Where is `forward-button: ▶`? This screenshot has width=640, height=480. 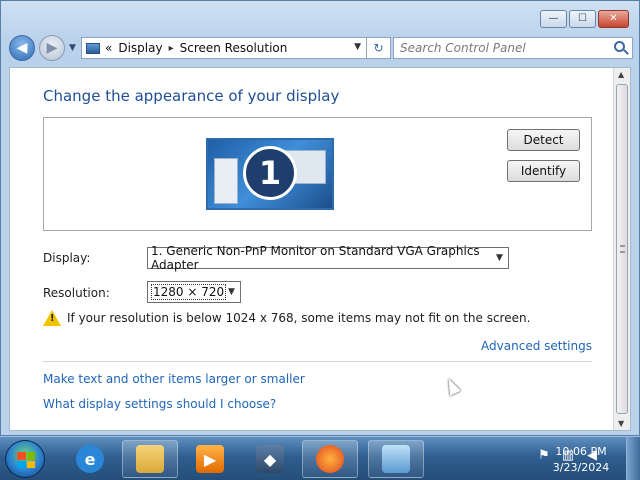 forward-button: ▶ is located at coordinates (52, 48).